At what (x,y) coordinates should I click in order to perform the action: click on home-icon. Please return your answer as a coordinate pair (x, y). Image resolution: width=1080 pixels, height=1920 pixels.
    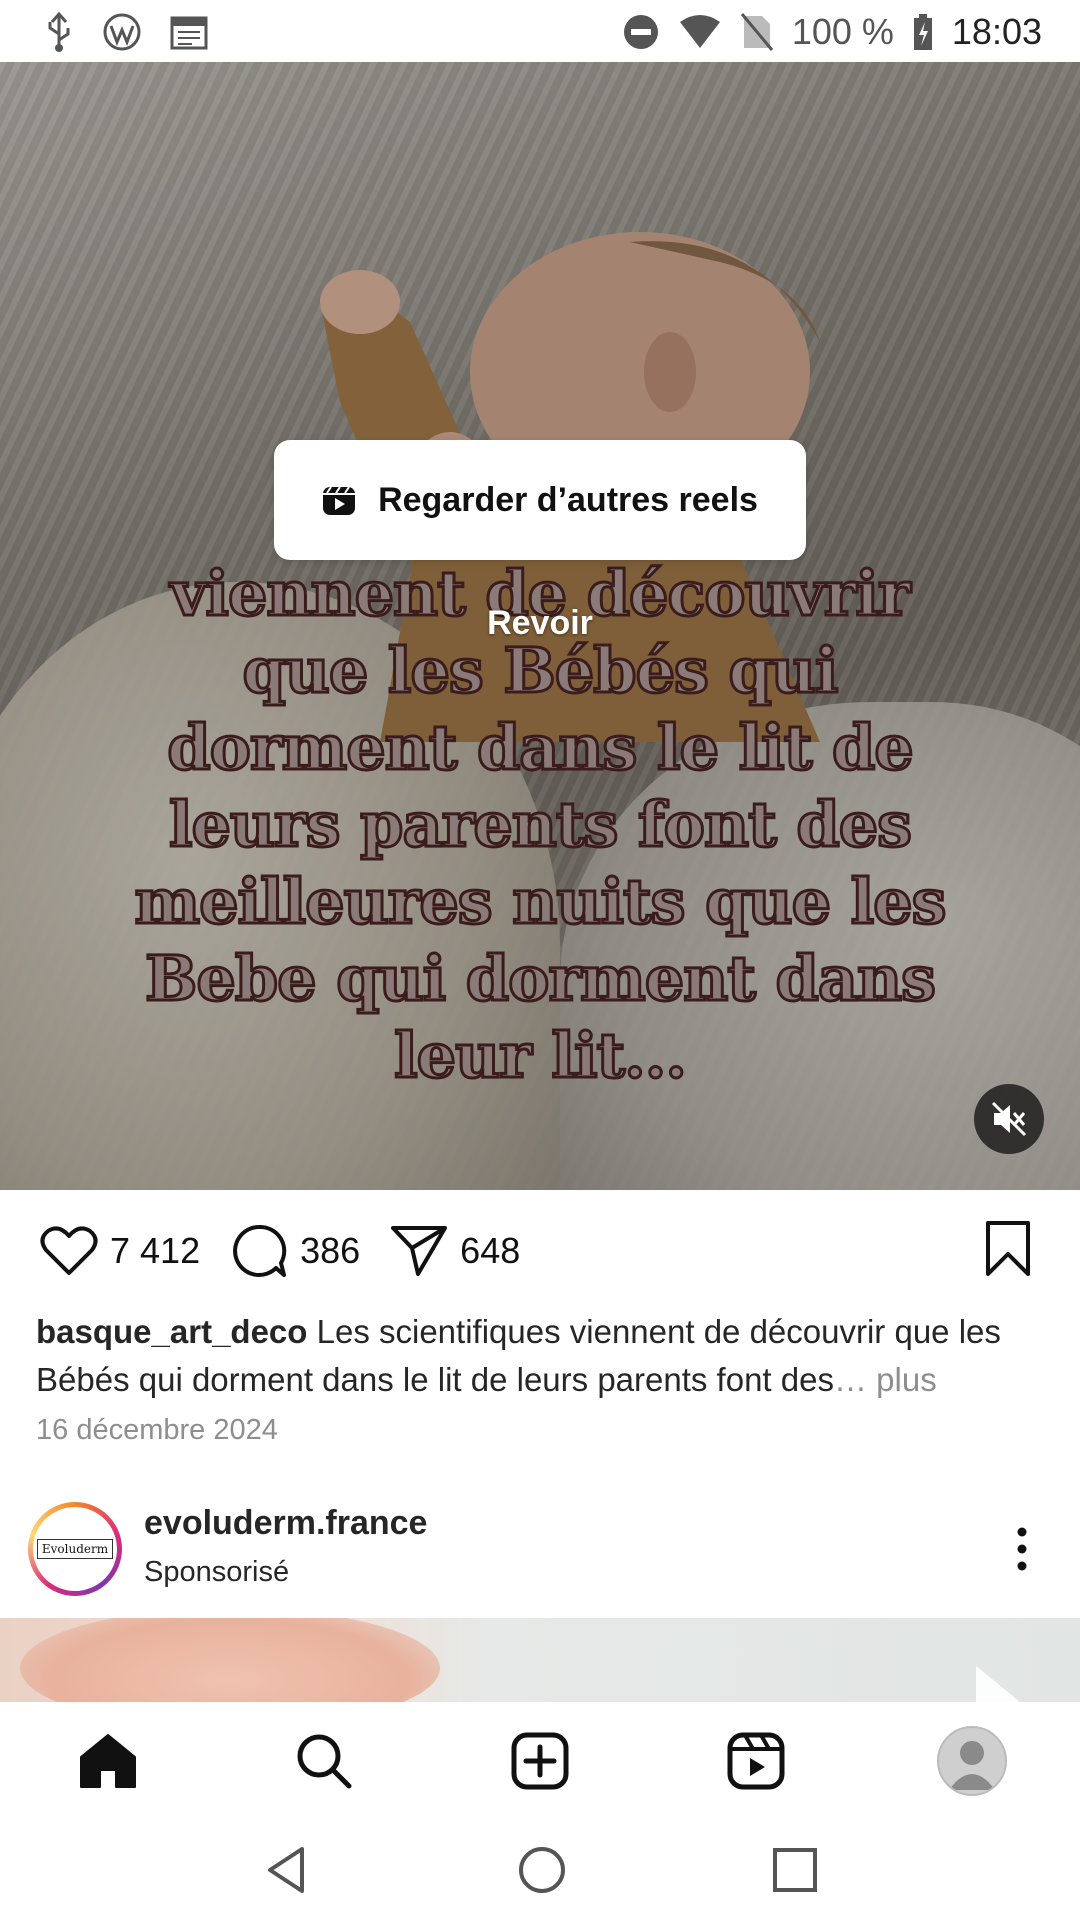
    Looking at the image, I should click on (108, 1761).